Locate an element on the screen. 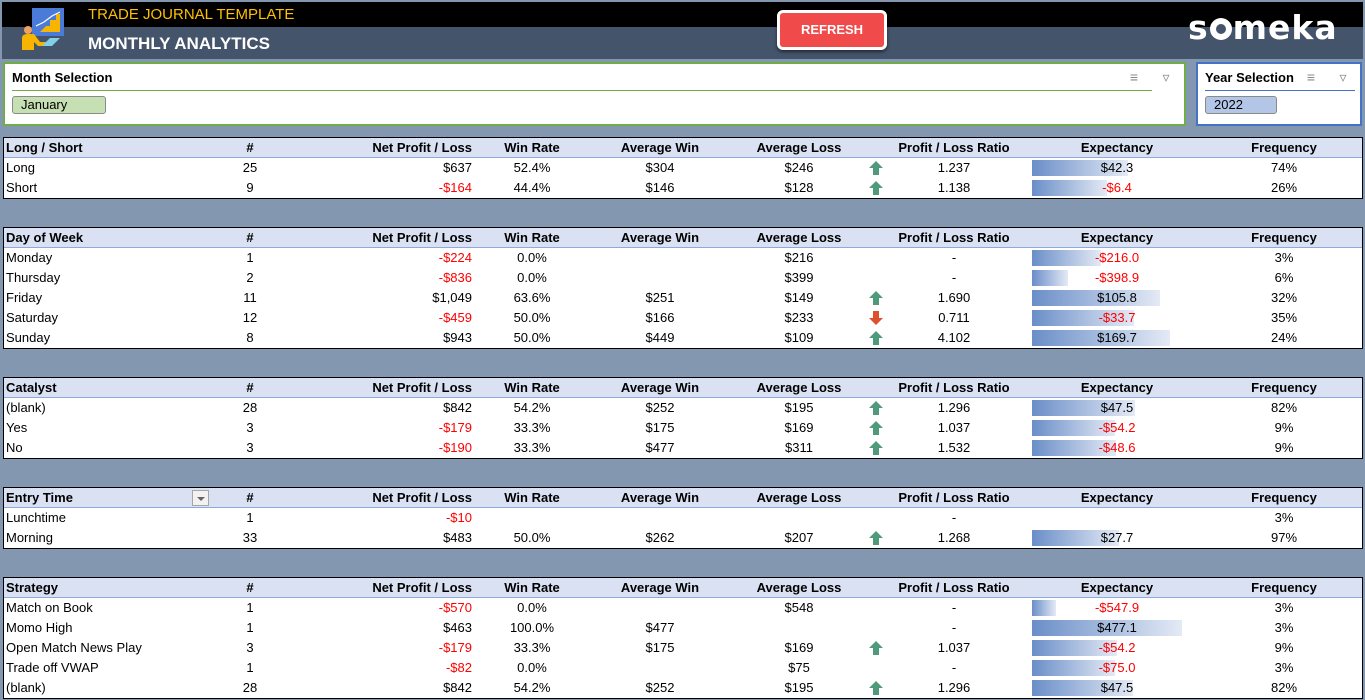  trade-count: 11 is located at coordinates (250, 297).